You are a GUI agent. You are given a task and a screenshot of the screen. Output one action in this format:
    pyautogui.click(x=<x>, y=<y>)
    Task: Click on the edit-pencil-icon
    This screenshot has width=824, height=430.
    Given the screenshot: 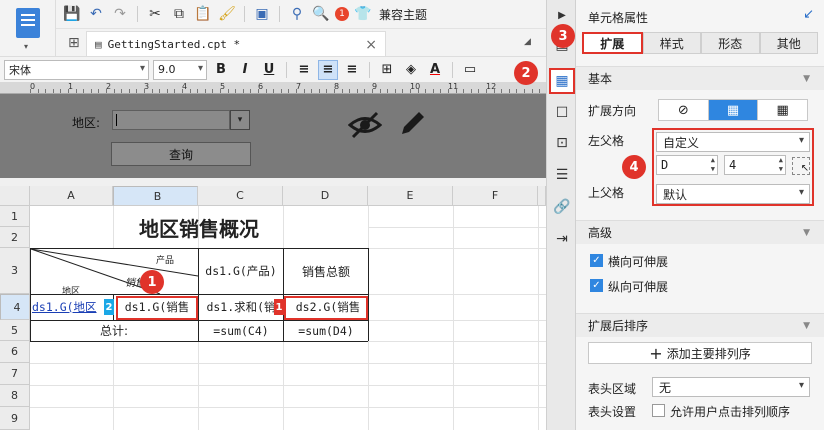 What is the action you would take?
    pyautogui.click(x=413, y=127)
    